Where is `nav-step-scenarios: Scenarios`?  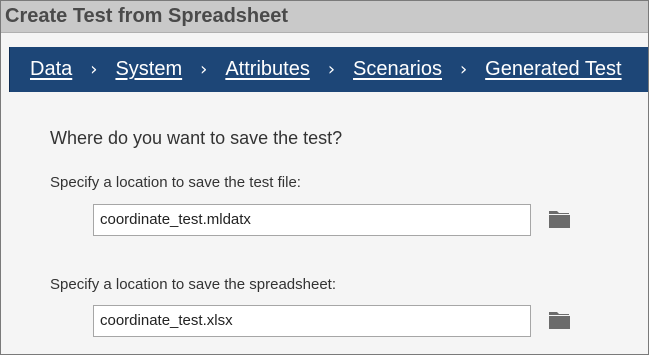
nav-step-scenarios: Scenarios is located at coordinates (397, 69).